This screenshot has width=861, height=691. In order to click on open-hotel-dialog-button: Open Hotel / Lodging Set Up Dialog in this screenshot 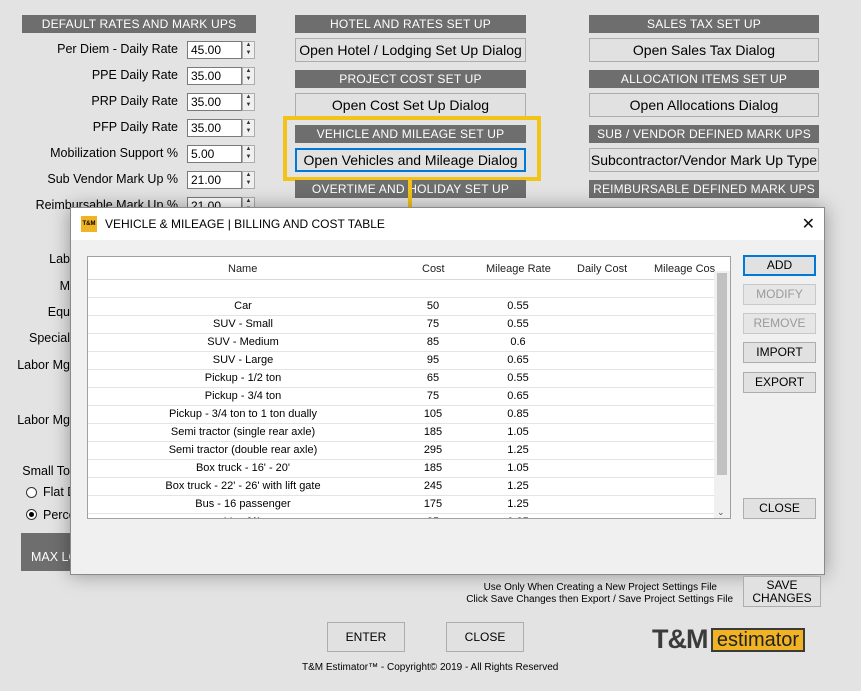, I will do `click(410, 50)`.